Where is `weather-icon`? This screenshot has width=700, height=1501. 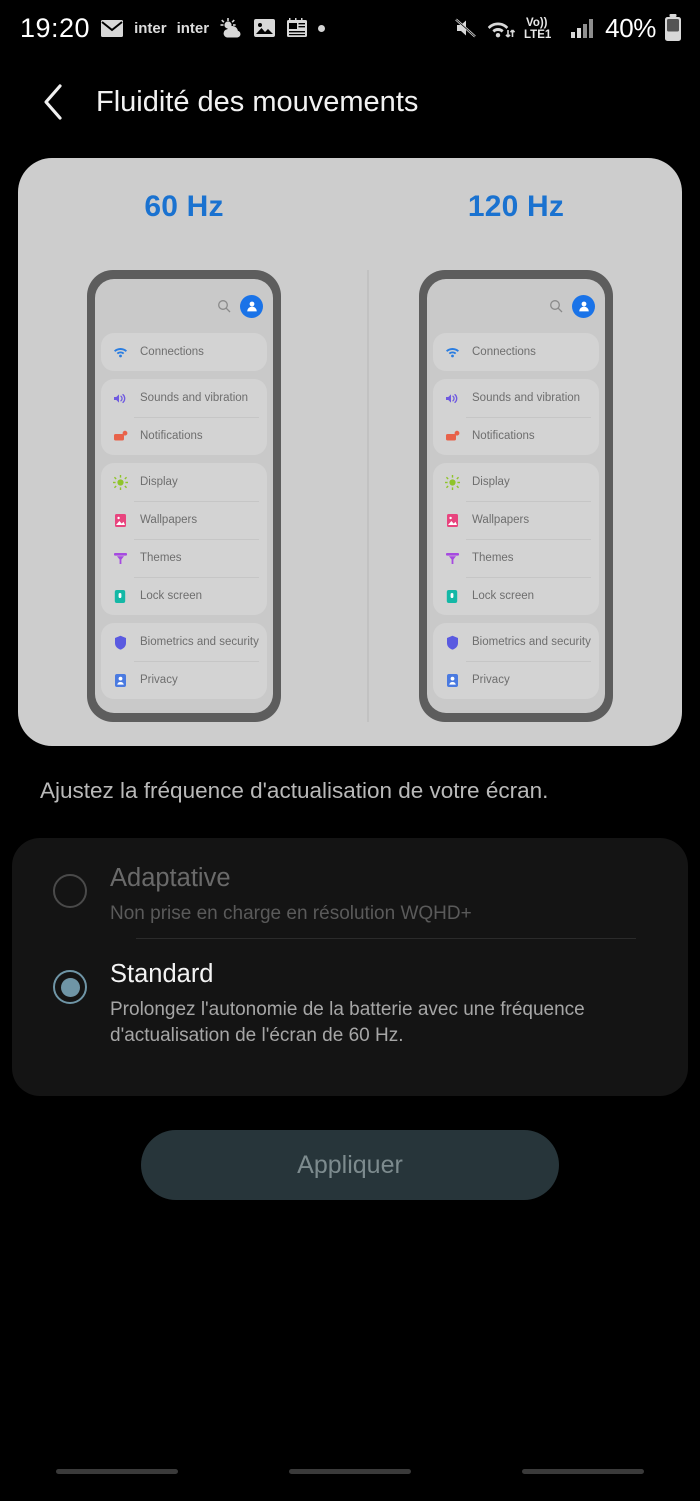 weather-icon is located at coordinates (231, 28).